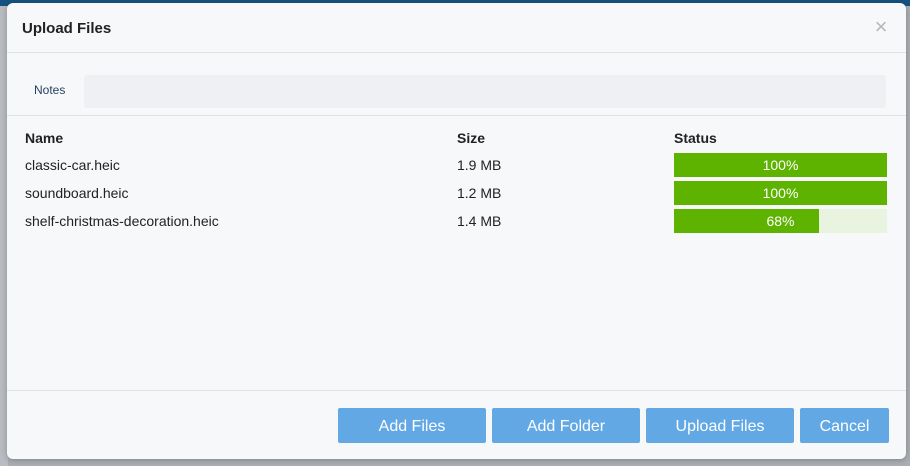 The image size is (910, 466). Describe the element at coordinates (479, 221) in the screenshot. I see `file-size: 1.4 MB` at that location.